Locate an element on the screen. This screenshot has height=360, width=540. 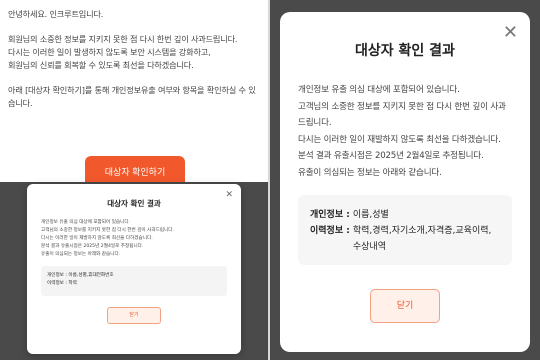
notice-greeting: 안녕하세요. 인크루트입니다. is located at coordinates (56, 14).